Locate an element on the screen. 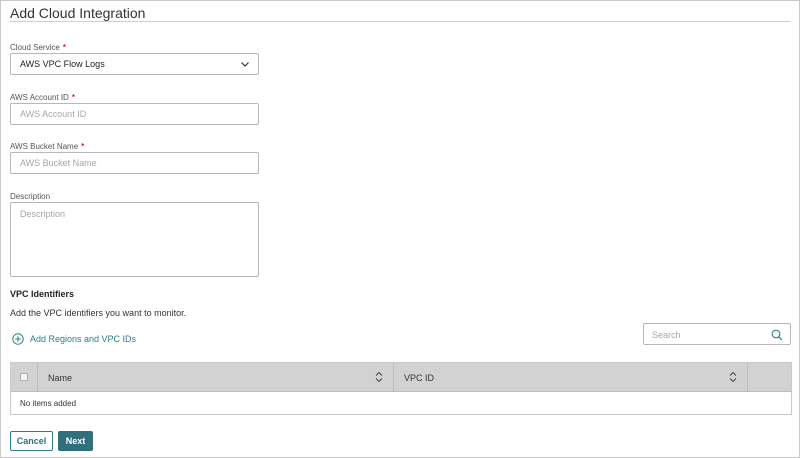 This screenshot has height=458, width=800. add-regions-link: Add Regions and VPC IDs is located at coordinates (74, 339).